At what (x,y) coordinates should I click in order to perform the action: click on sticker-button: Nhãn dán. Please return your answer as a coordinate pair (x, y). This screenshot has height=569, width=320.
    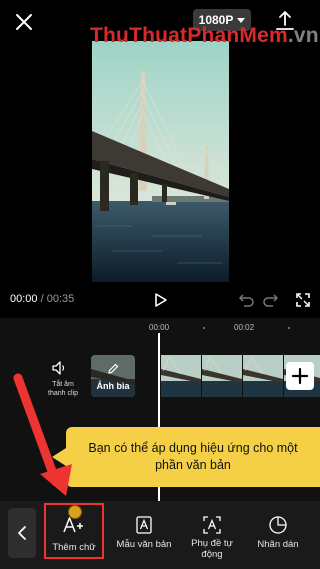
    Looking at the image, I should click on (278, 534).